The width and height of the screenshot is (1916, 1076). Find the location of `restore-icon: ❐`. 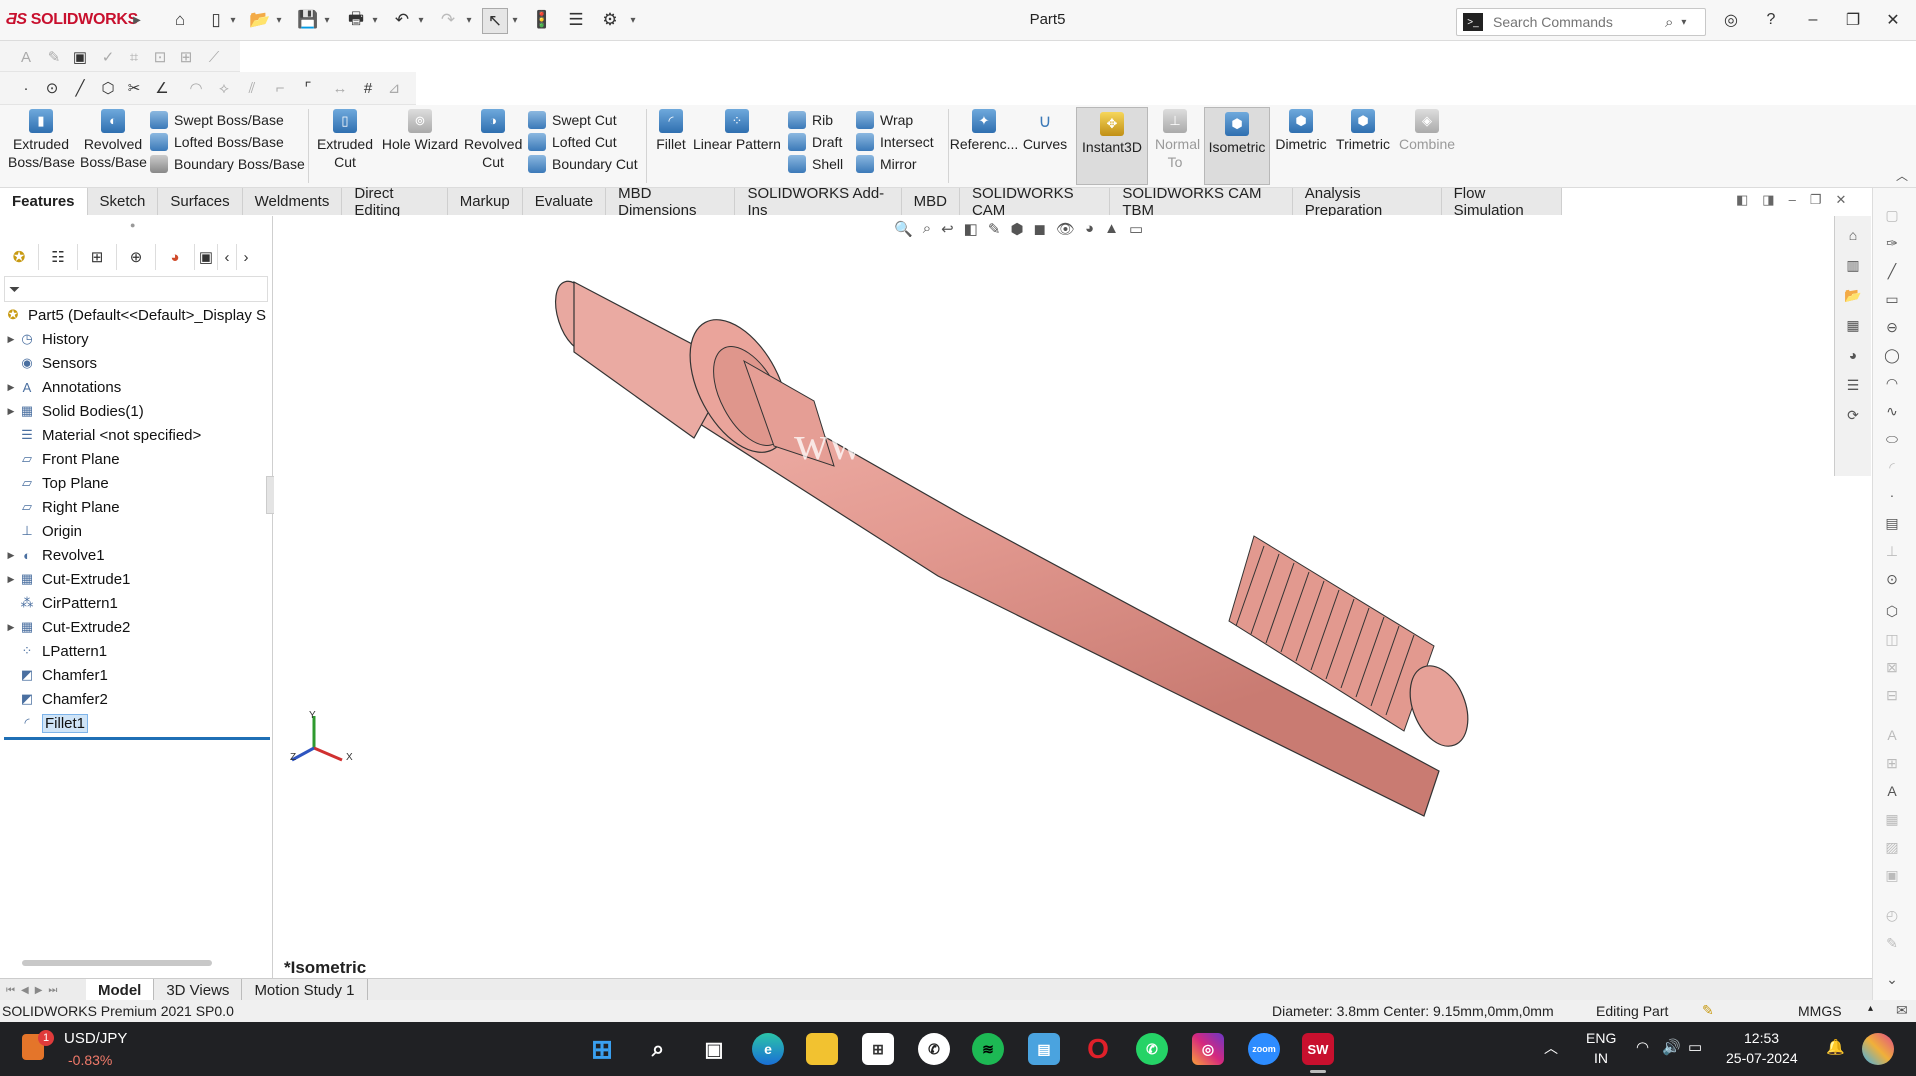

restore-icon: ❐ is located at coordinates (1853, 20).